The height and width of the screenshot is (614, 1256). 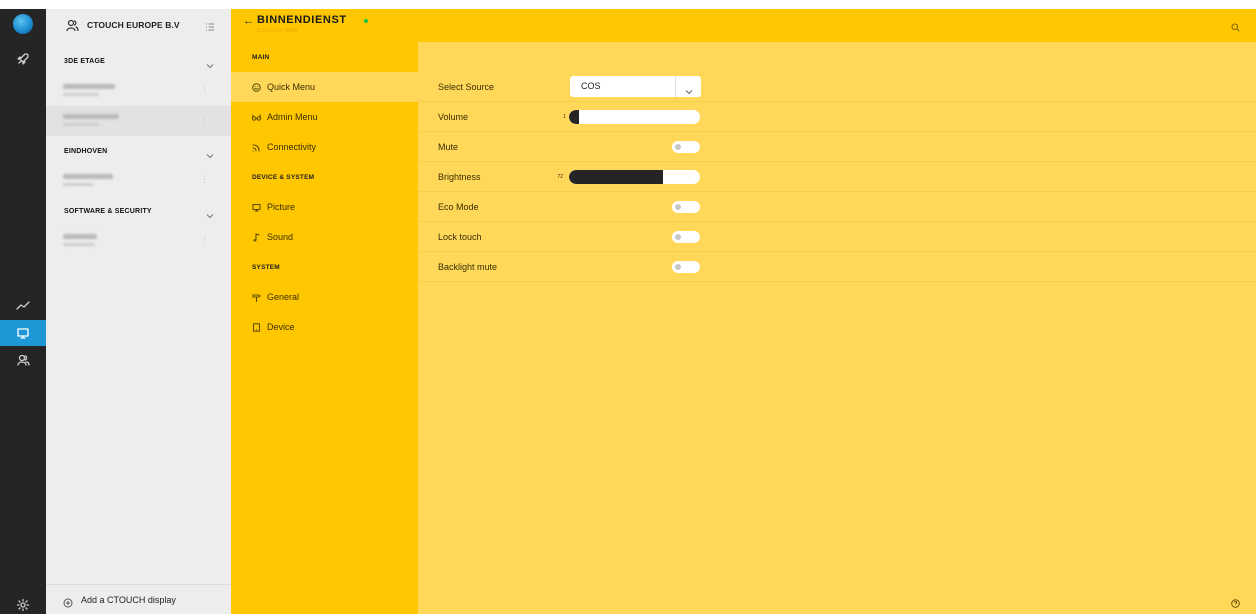 I want to click on section-label: DEVICE & SYSTEM, so click(x=283, y=177).